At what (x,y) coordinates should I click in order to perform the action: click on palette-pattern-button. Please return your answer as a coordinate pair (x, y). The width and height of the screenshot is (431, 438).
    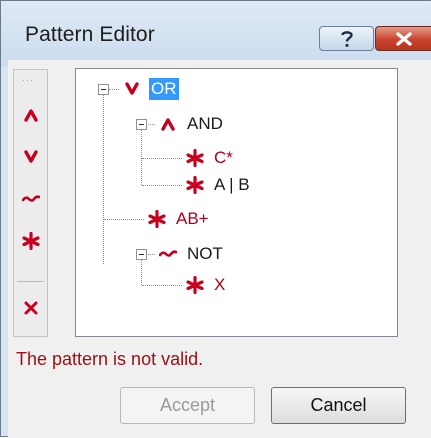
    Looking at the image, I should click on (30, 241).